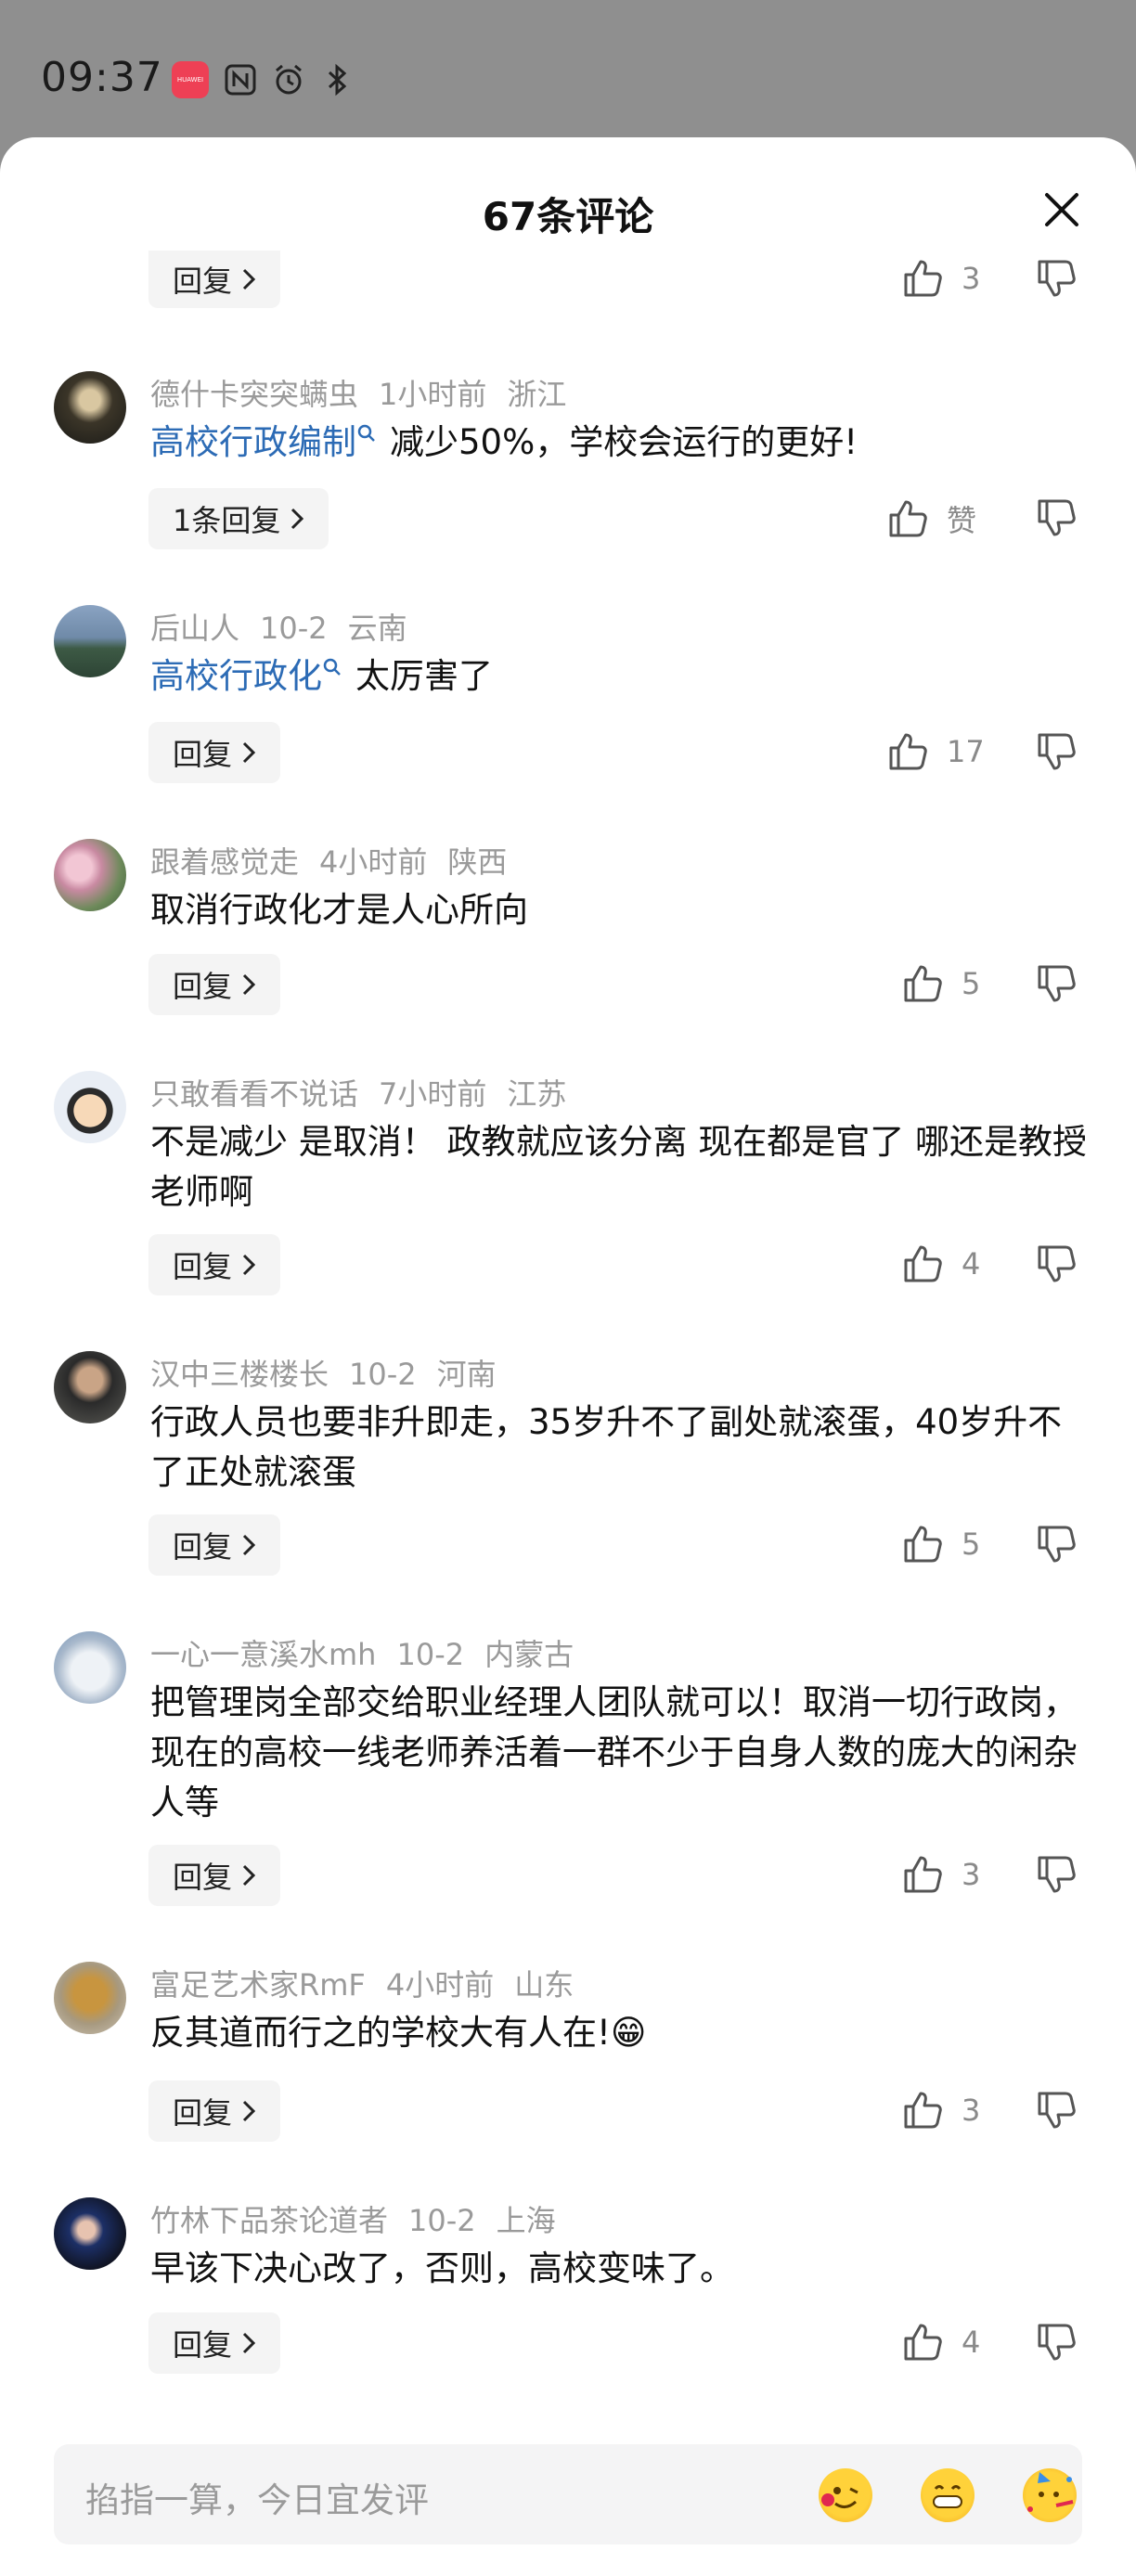 The image size is (1136, 2576). Describe the element at coordinates (238, 518) in the screenshot. I see `reply-button: 1条回复` at that location.